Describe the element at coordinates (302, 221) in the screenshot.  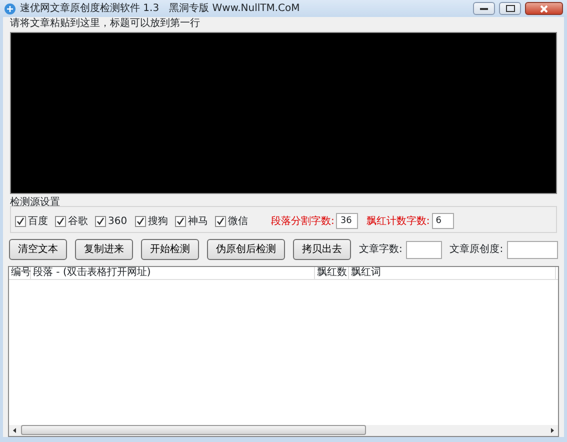
I see `setting-label: 段落分割字数:` at that location.